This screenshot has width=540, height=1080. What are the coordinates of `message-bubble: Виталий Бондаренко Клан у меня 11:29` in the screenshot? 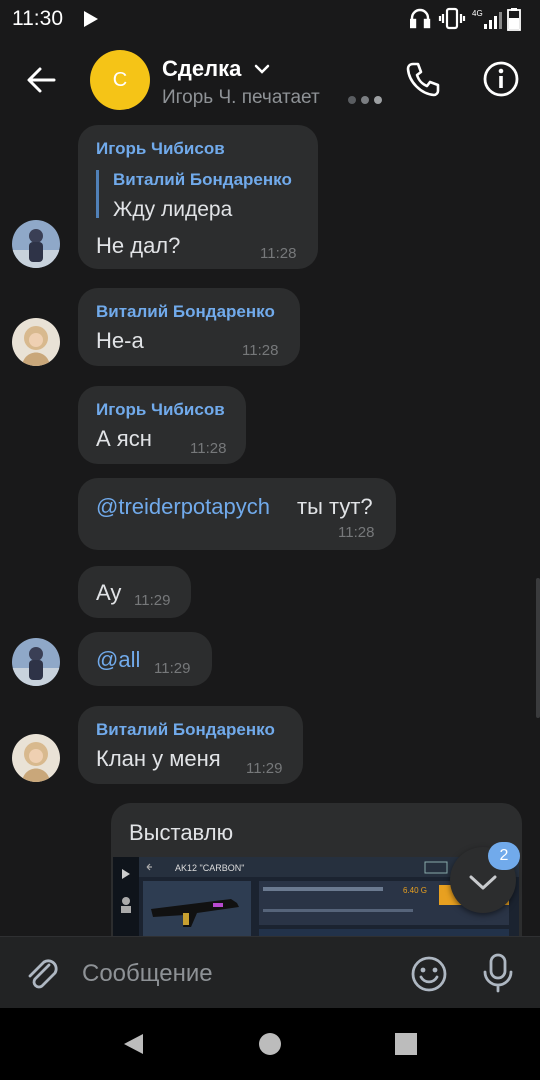 It's located at (190, 745).